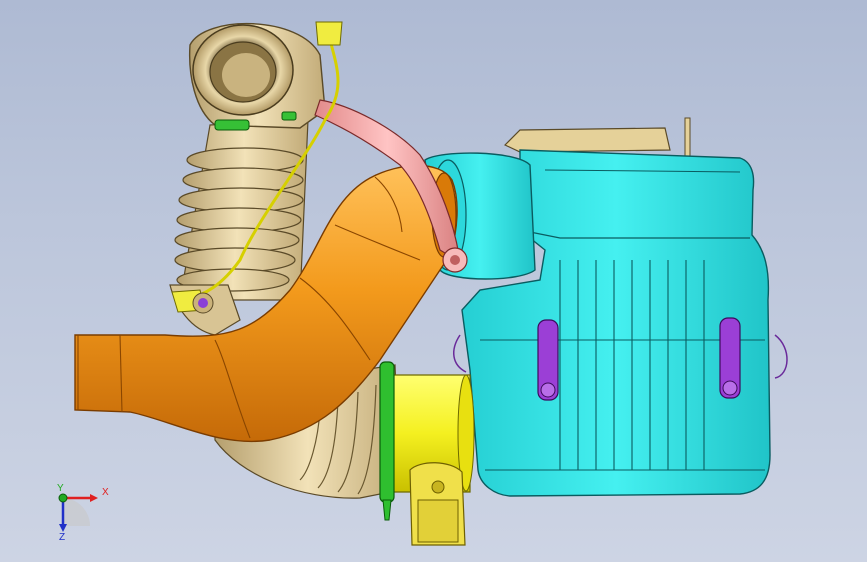 Image resolution: width=867 pixels, height=562 pixels. What do you see at coordinates (730, 358) in the screenshot?
I see `housing-latch-clip-right` at bounding box center [730, 358].